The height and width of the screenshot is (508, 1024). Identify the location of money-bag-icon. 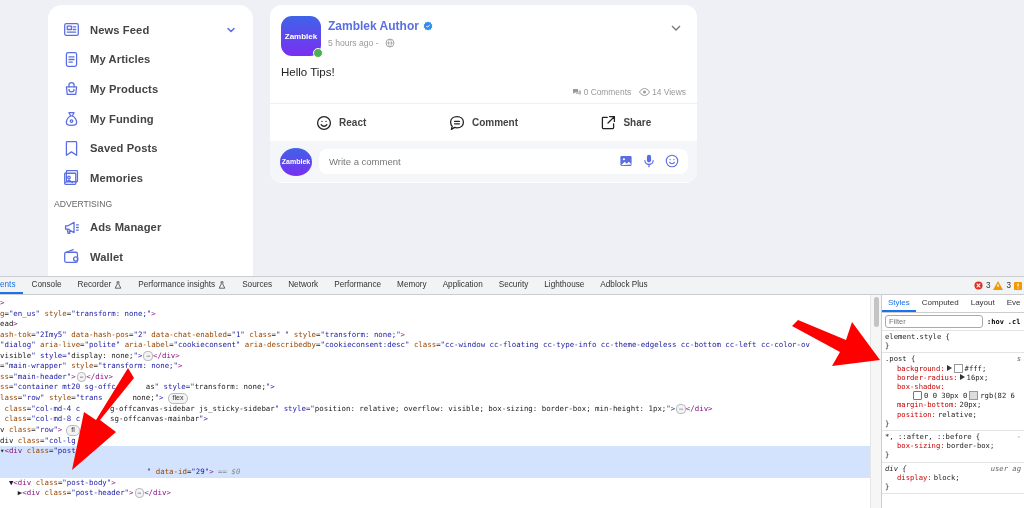
(71, 119).